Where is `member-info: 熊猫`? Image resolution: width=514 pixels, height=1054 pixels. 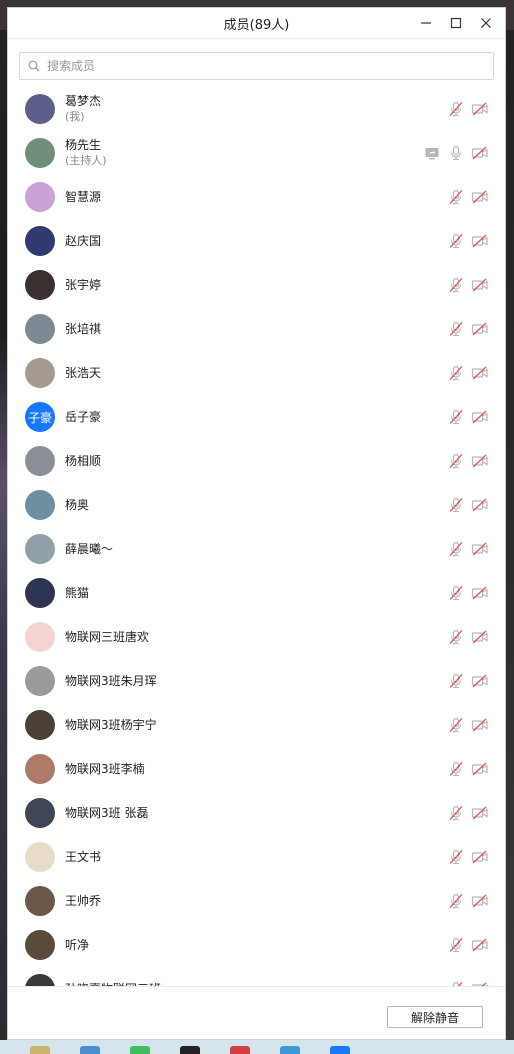
member-info: 熊猫 is located at coordinates (77, 593).